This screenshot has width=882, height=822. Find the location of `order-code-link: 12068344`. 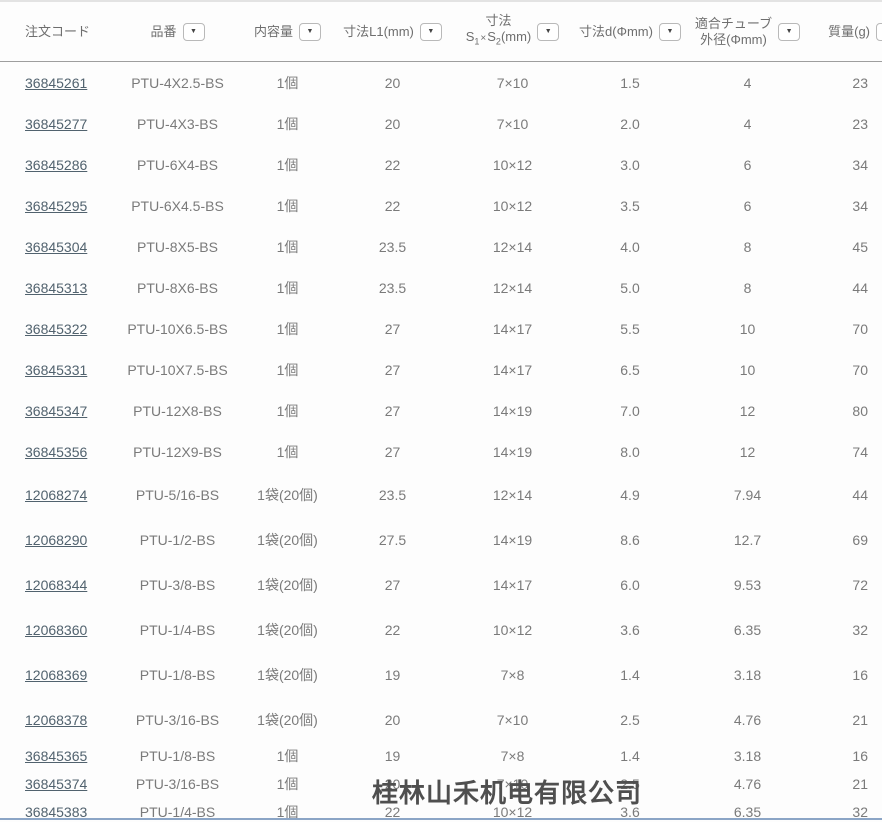

order-code-link: 12068344 is located at coordinates (56, 585).